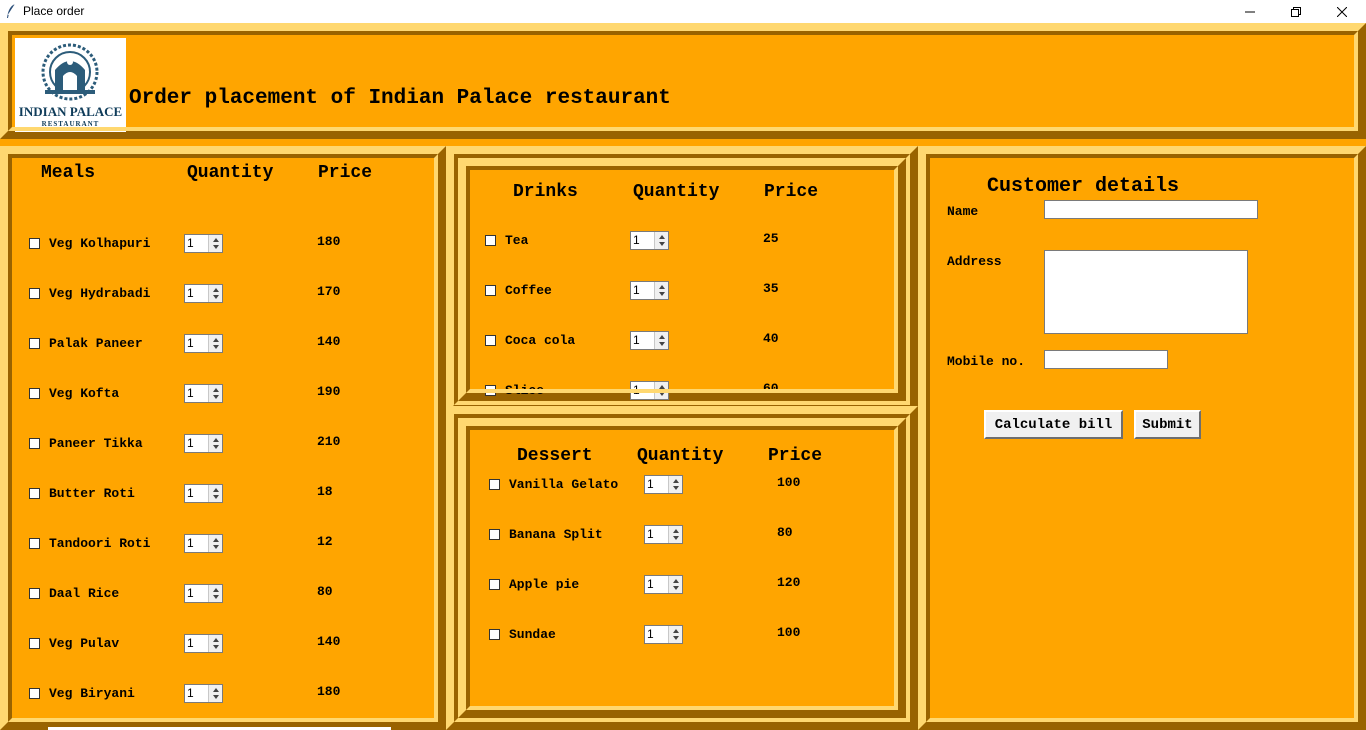  I want to click on calculate-bill-button: Calculate bill, so click(1053, 424).